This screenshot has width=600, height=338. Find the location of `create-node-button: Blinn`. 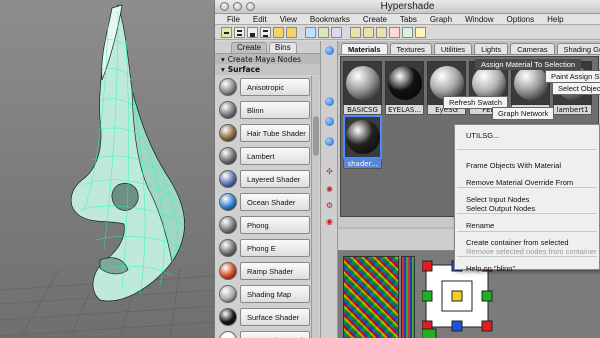

create-node-button: Blinn is located at coordinates (275, 110).